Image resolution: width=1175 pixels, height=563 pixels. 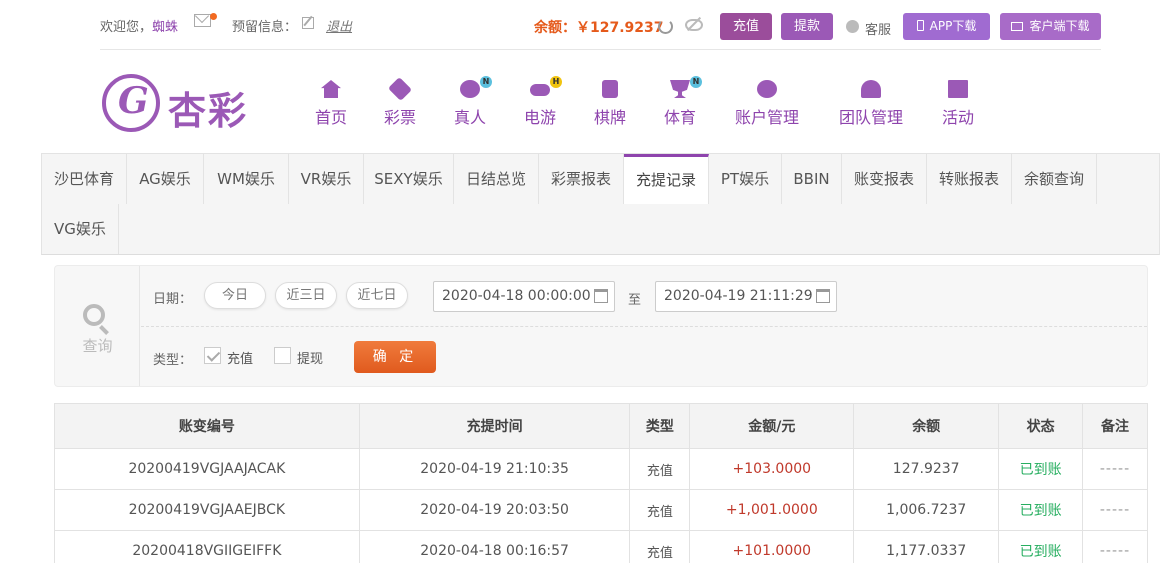 What do you see at coordinates (1059, 26) in the screenshot?
I see `client-download-label: 客户端下载` at bounding box center [1059, 26].